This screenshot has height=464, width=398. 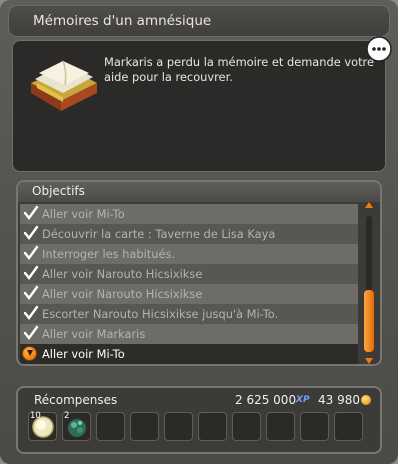 What do you see at coordinates (67, 416) in the screenshot?
I see `reward-quantity: 2` at bounding box center [67, 416].